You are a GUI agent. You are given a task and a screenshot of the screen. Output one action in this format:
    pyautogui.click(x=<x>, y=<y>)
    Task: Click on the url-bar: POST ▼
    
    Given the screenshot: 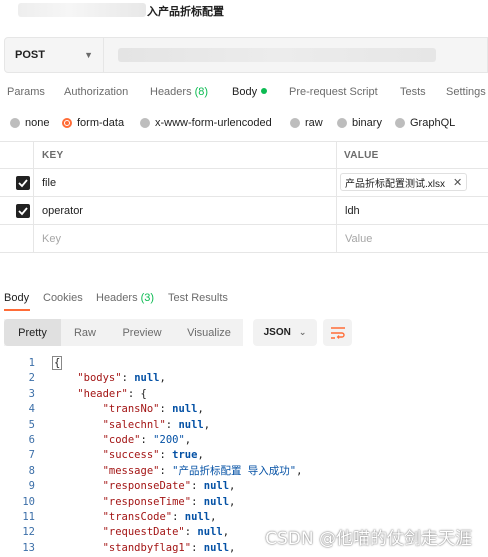 What is the action you would take?
    pyautogui.click(x=246, y=55)
    